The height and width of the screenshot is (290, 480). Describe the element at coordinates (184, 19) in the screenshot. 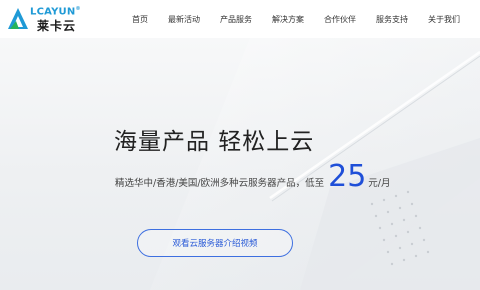

I see `nav-item-latest-events: 最新活动` at that location.